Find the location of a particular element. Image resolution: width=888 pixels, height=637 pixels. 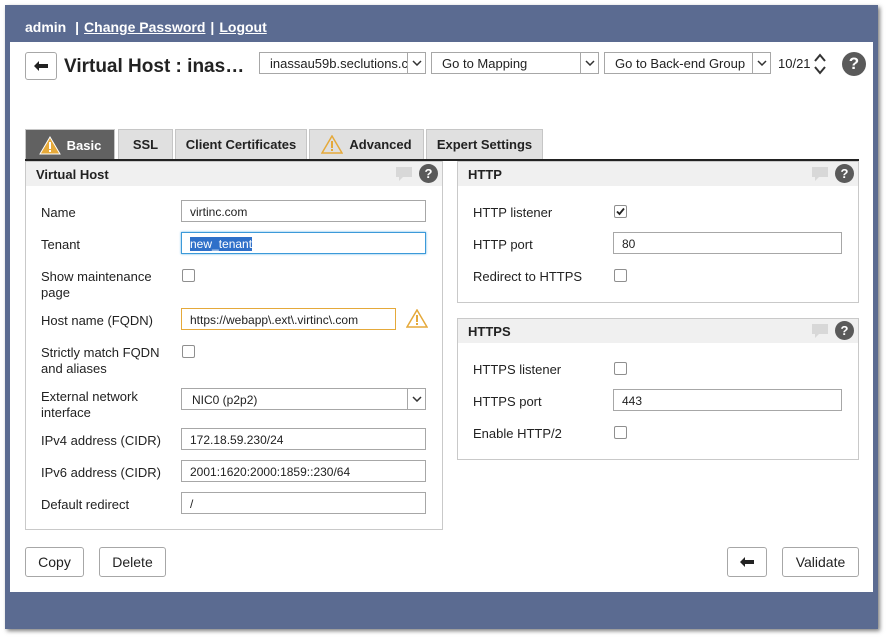

fqdn-input: https://webapp\.ext\.virtinc\.com is located at coordinates (288, 319).